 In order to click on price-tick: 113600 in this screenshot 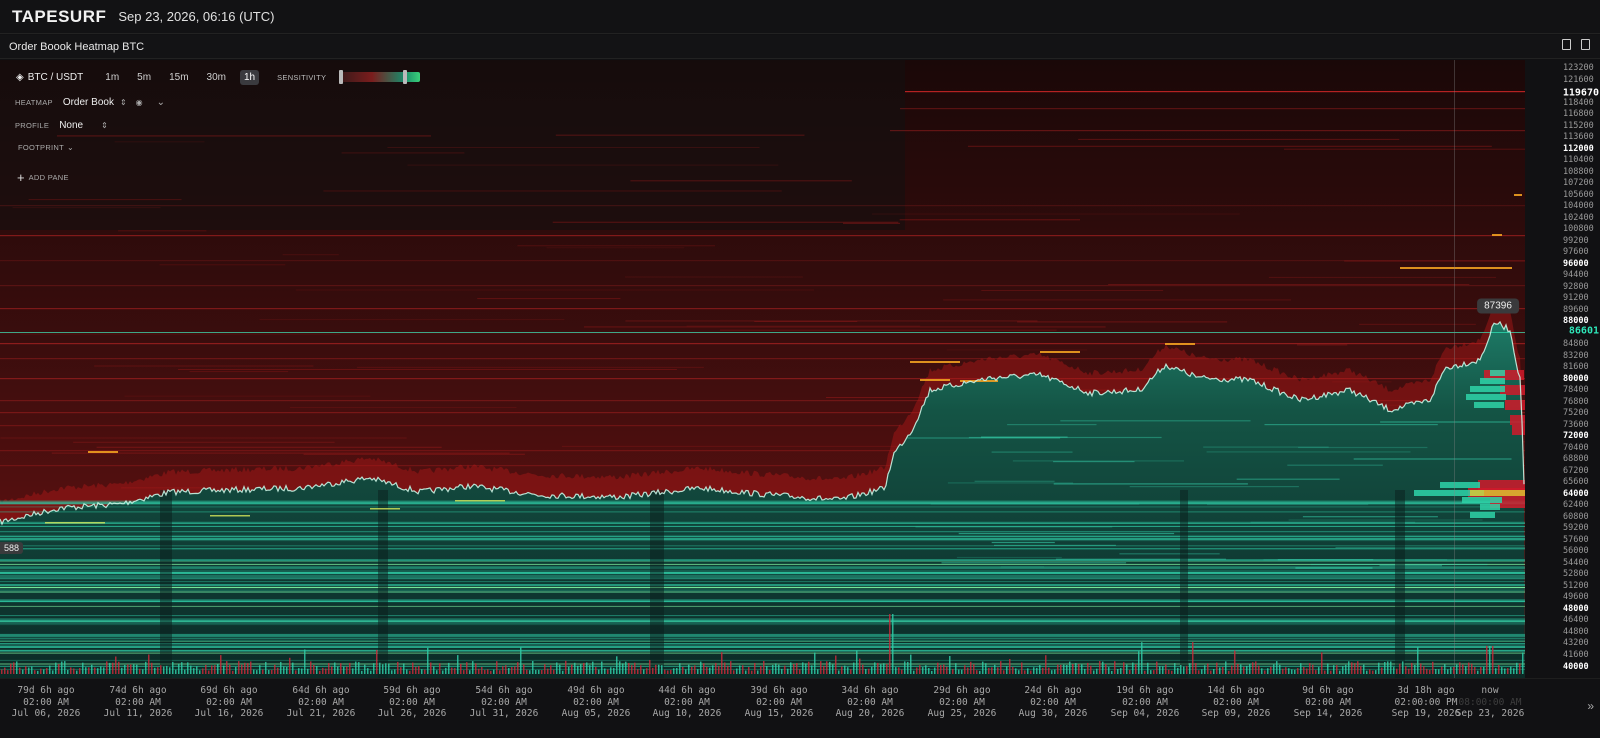, I will do `click(1578, 137)`.